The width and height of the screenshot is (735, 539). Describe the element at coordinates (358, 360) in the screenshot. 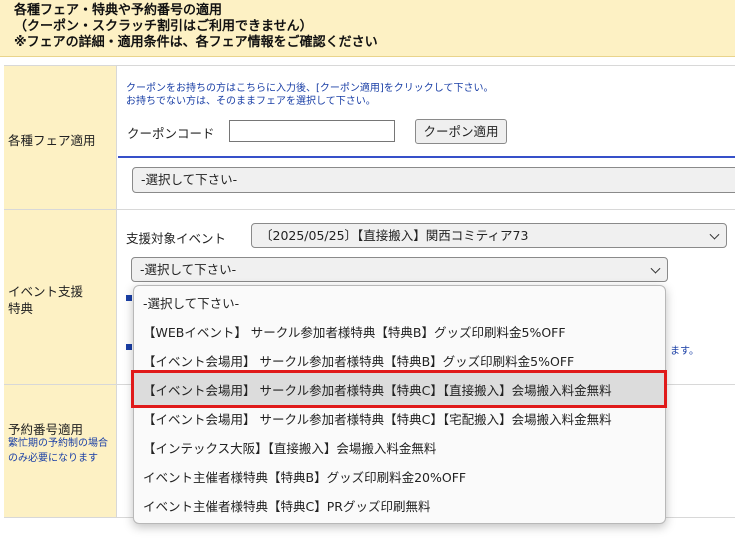

I see `dropdown-option: 【イベント会場用】 サークル参加者様特典【特典B】グッズ印刷料金5%OFF` at that location.